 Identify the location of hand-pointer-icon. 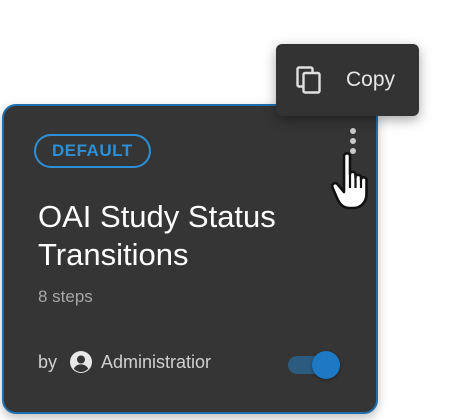
(358, 181).